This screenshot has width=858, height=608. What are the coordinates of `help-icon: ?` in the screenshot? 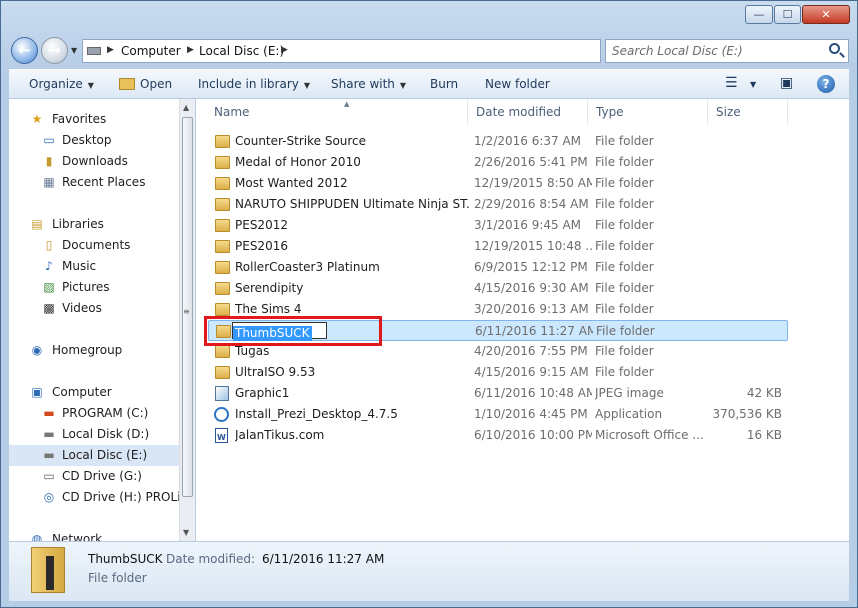 It's located at (826, 84).